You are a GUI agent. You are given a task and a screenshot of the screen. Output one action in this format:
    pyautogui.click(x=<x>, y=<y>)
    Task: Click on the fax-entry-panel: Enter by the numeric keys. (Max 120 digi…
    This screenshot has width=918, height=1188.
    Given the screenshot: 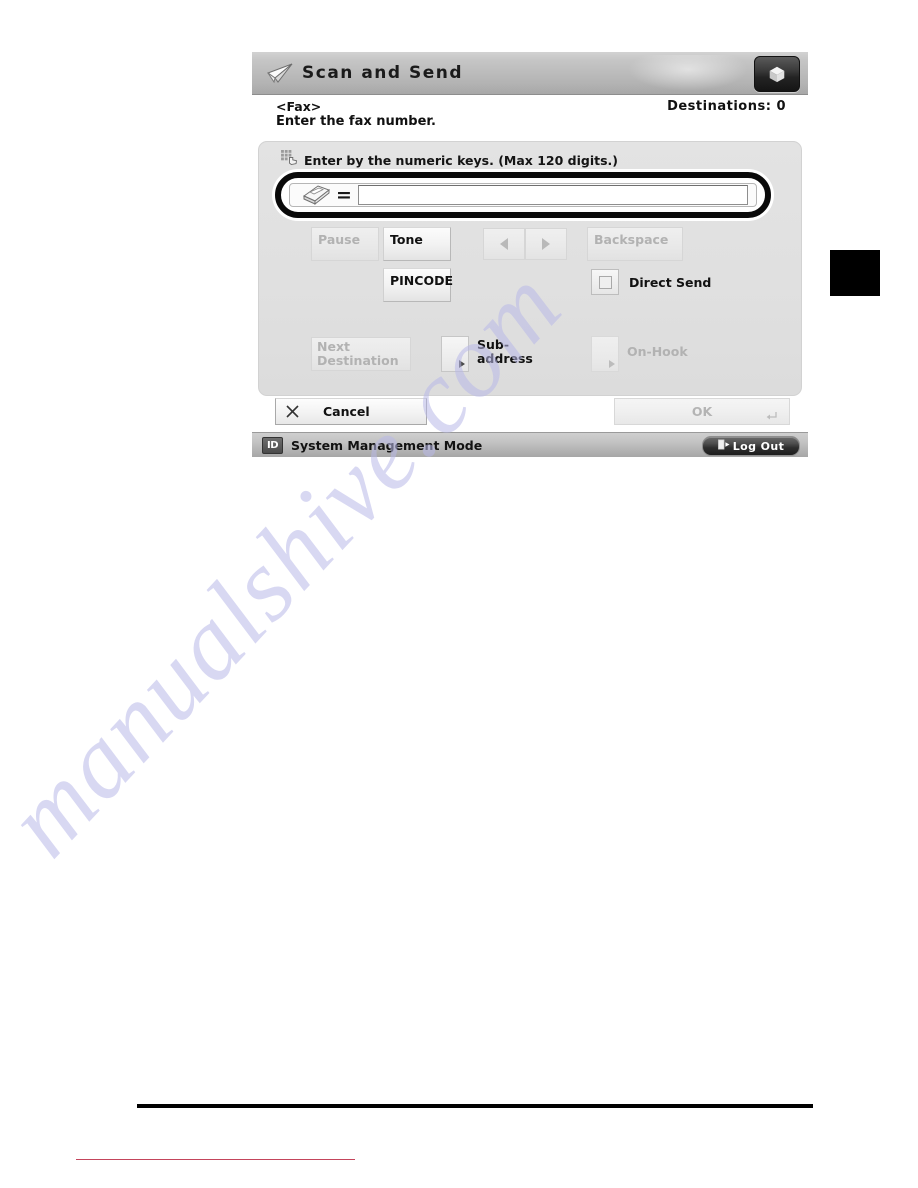 What is the action you would take?
    pyautogui.click(x=530, y=268)
    